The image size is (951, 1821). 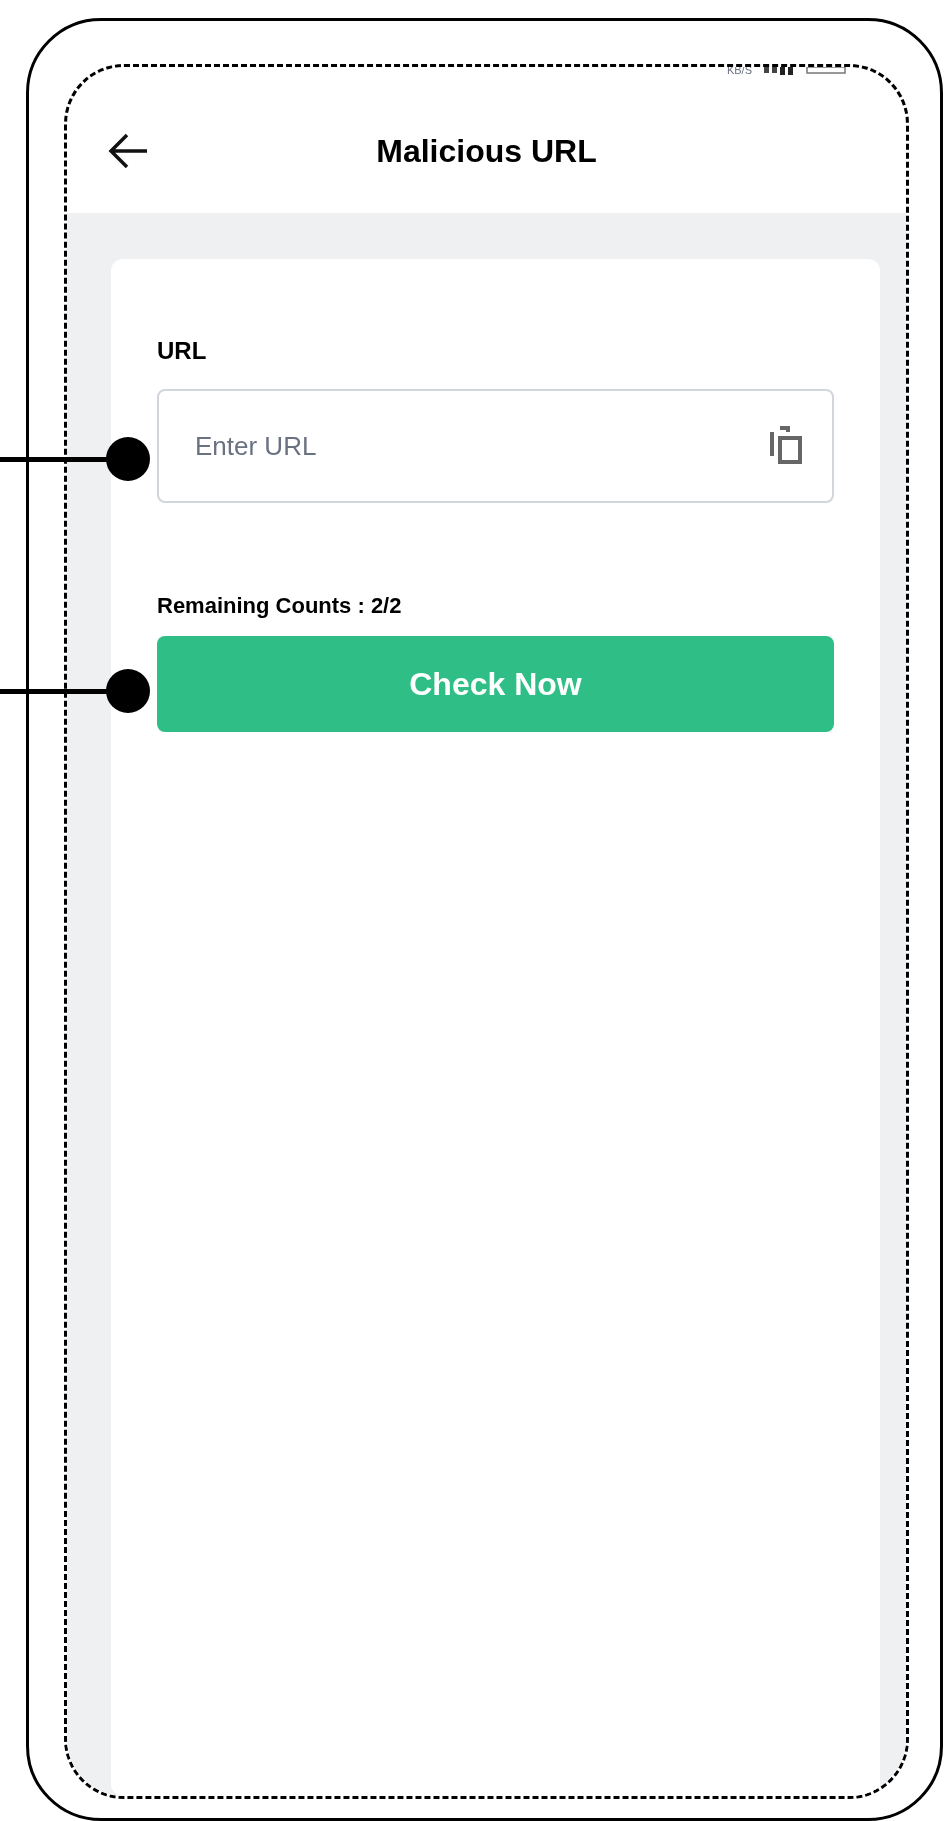 I want to click on back-arrow-icon, so click(x=128, y=151).